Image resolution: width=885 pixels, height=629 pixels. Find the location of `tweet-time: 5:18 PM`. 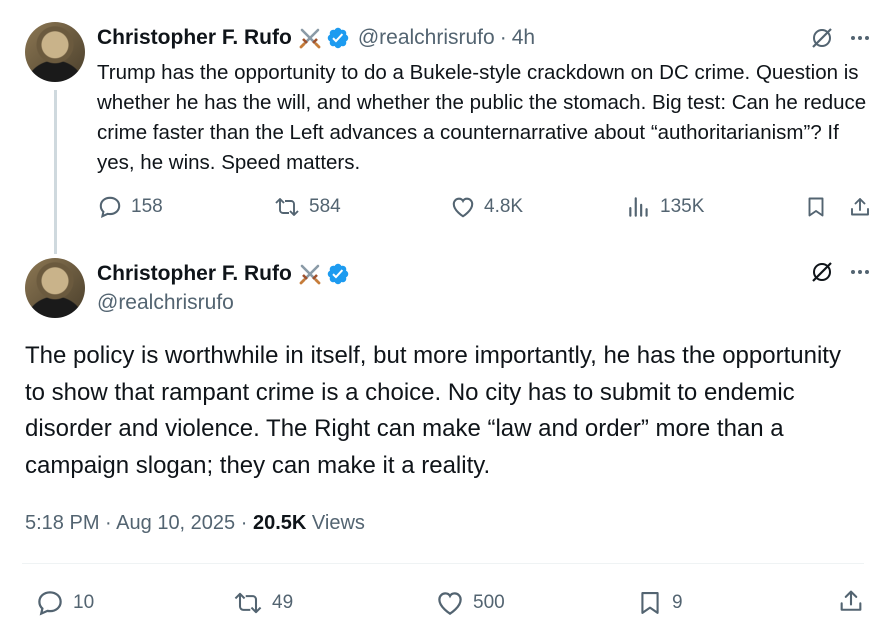

tweet-time: 5:18 PM is located at coordinates (62, 523).